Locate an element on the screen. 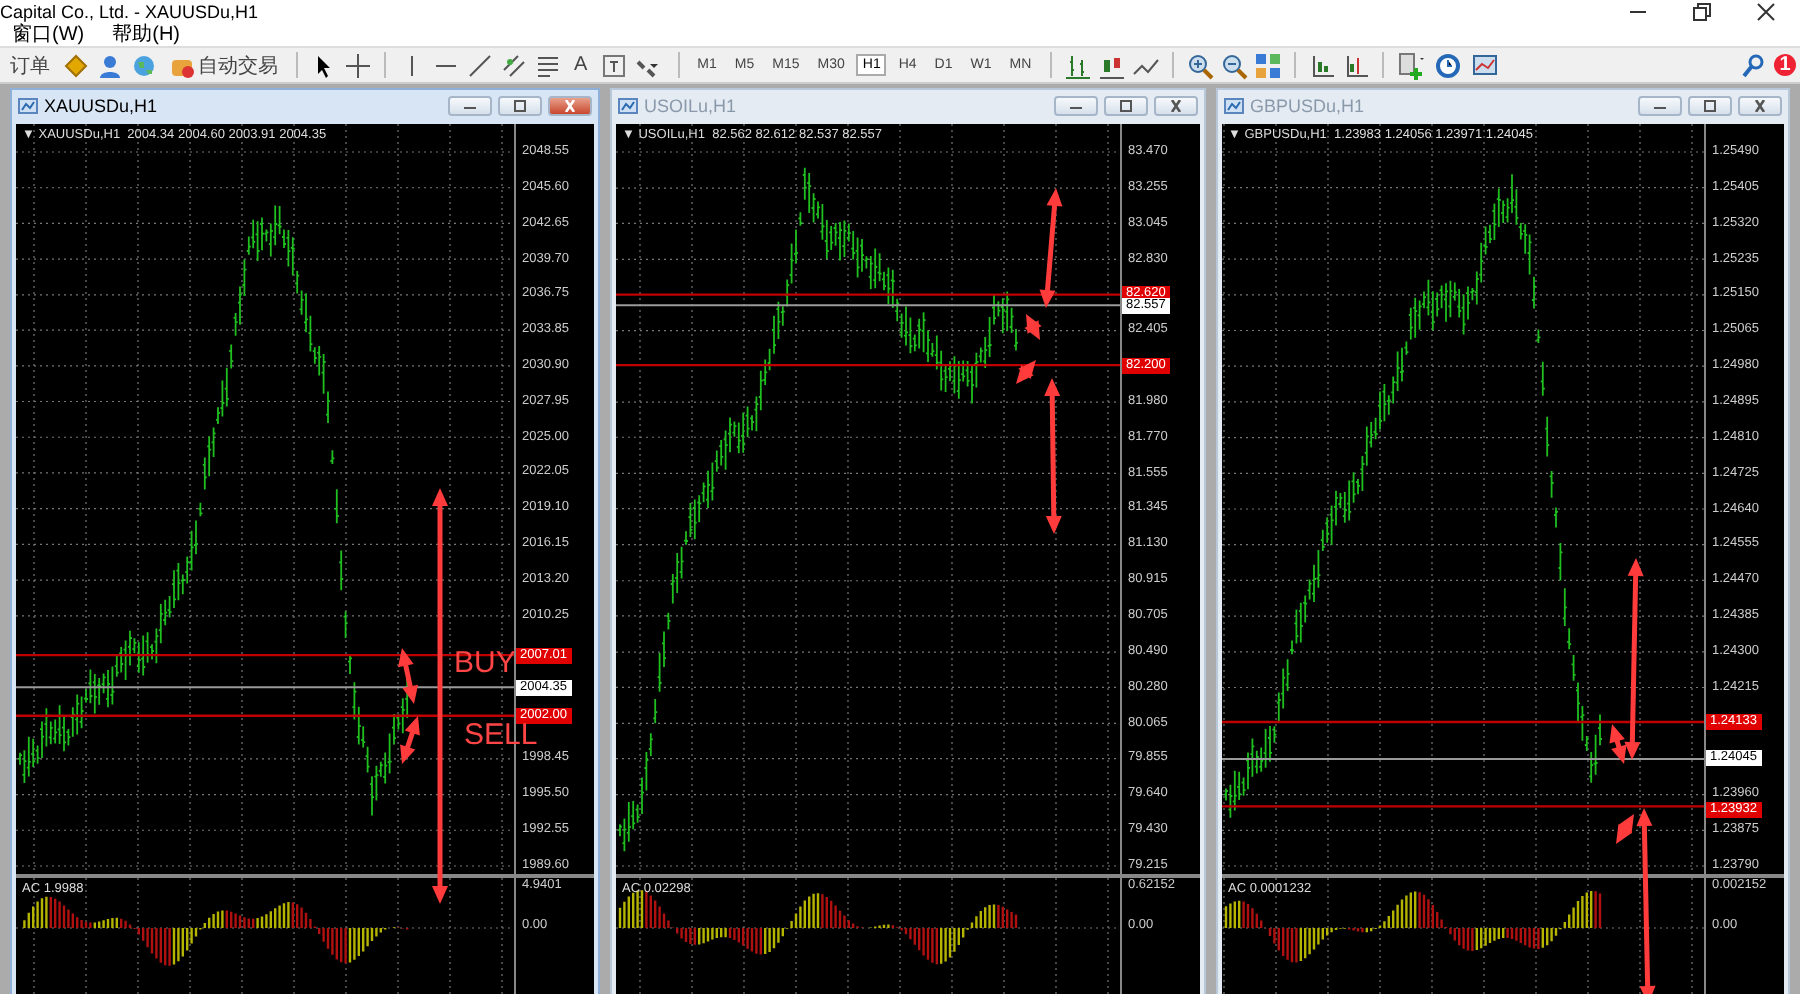 The image size is (1800, 994). menu-item: 帮助(H) is located at coordinates (146, 35).